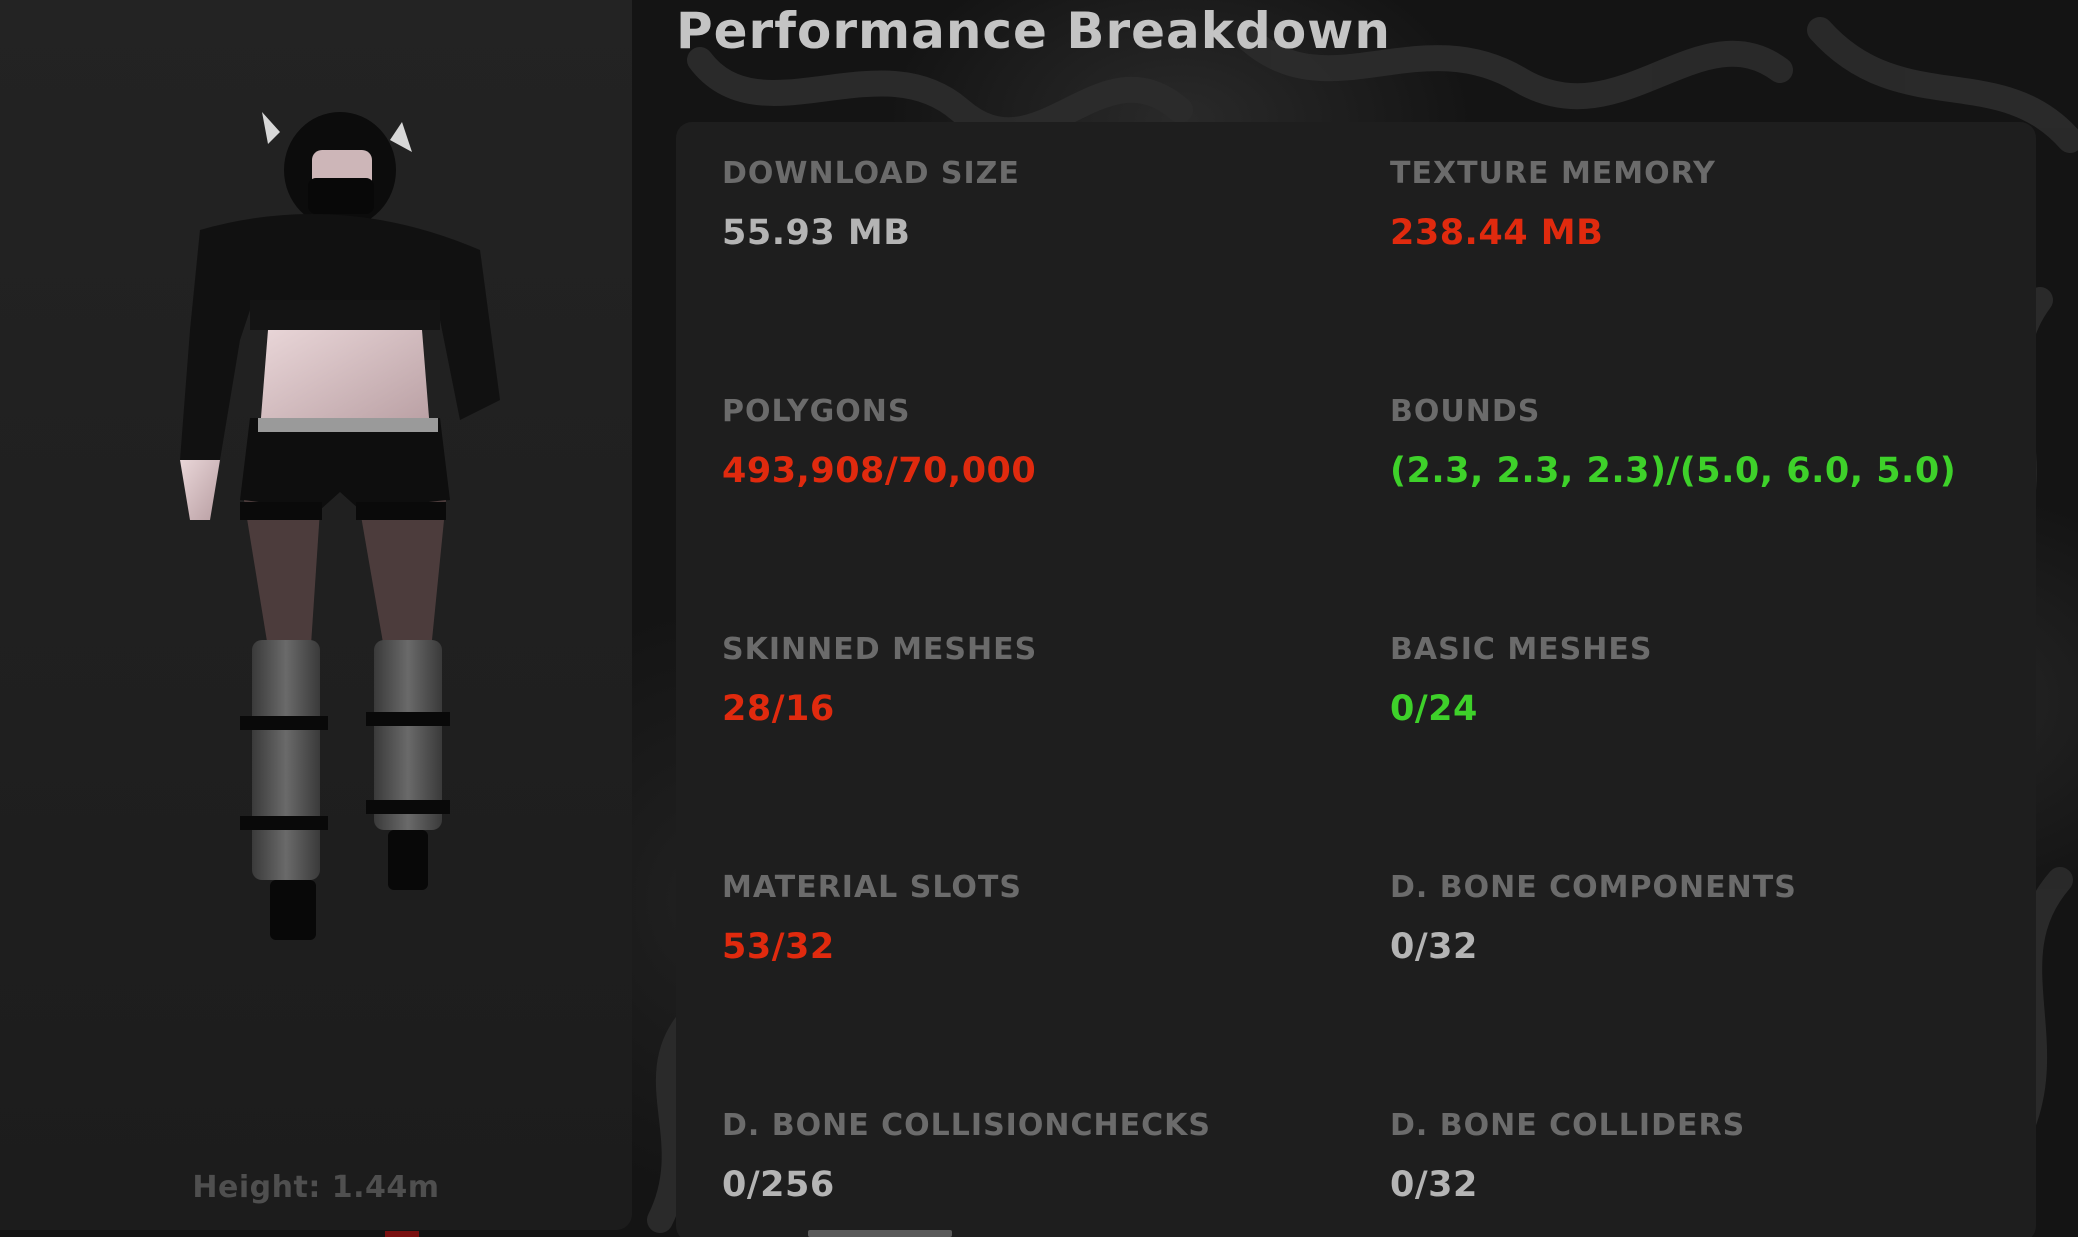 Image resolution: width=2078 pixels, height=1237 pixels. Describe the element at coordinates (1553, 173) in the screenshot. I see `stat-label: TEXTURE MEMORY` at that location.